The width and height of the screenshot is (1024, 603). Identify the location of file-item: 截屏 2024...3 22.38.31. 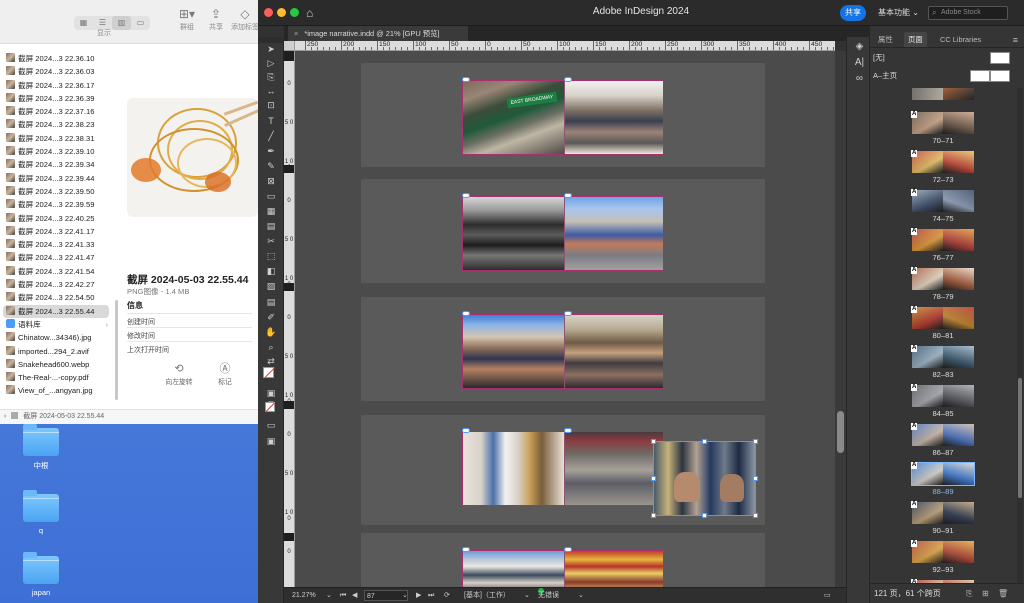
(56, 138).